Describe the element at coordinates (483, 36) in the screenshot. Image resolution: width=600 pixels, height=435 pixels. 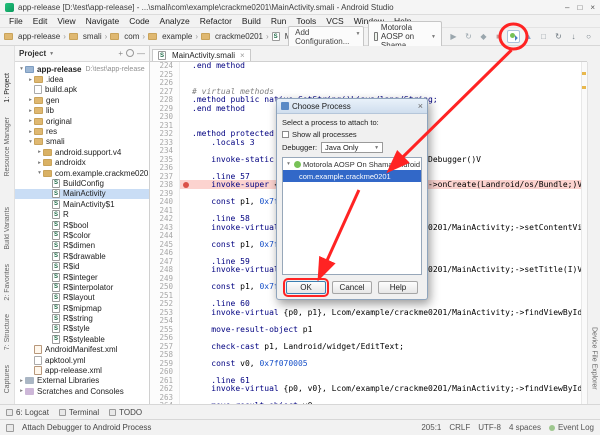
I see `debug-icon: ◆` at that location.